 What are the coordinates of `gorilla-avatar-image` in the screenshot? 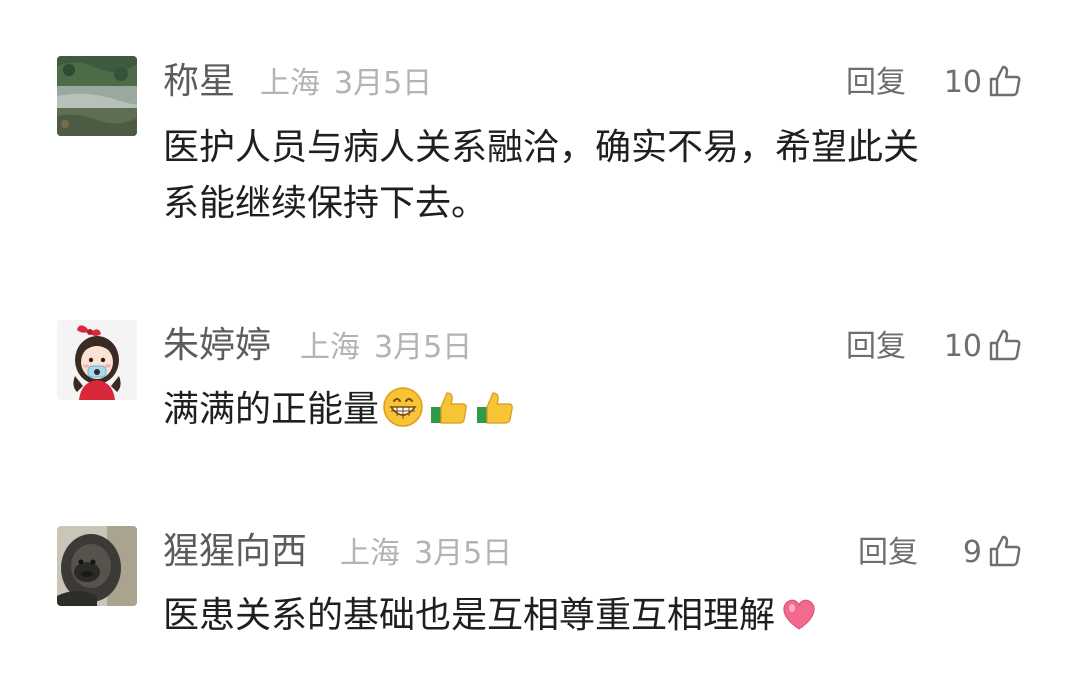 It's located at (97, 566).